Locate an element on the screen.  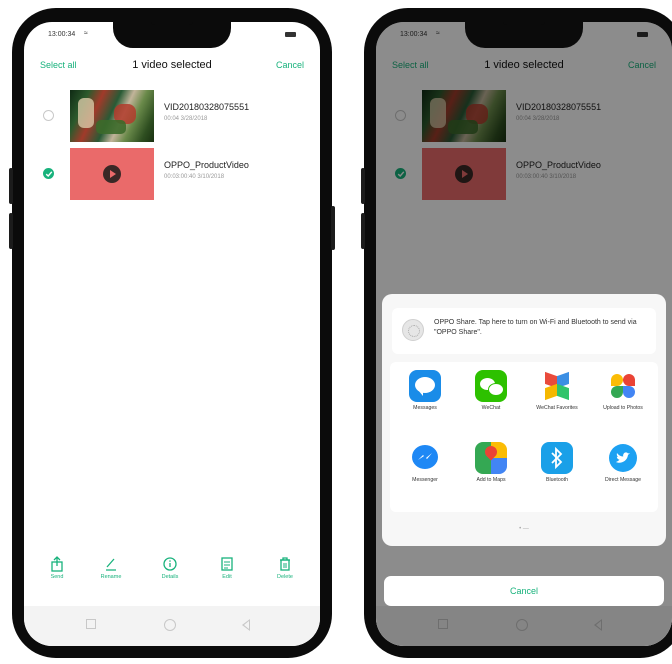
share-app-messenger: Messenger is located at coordinates (425, 463).